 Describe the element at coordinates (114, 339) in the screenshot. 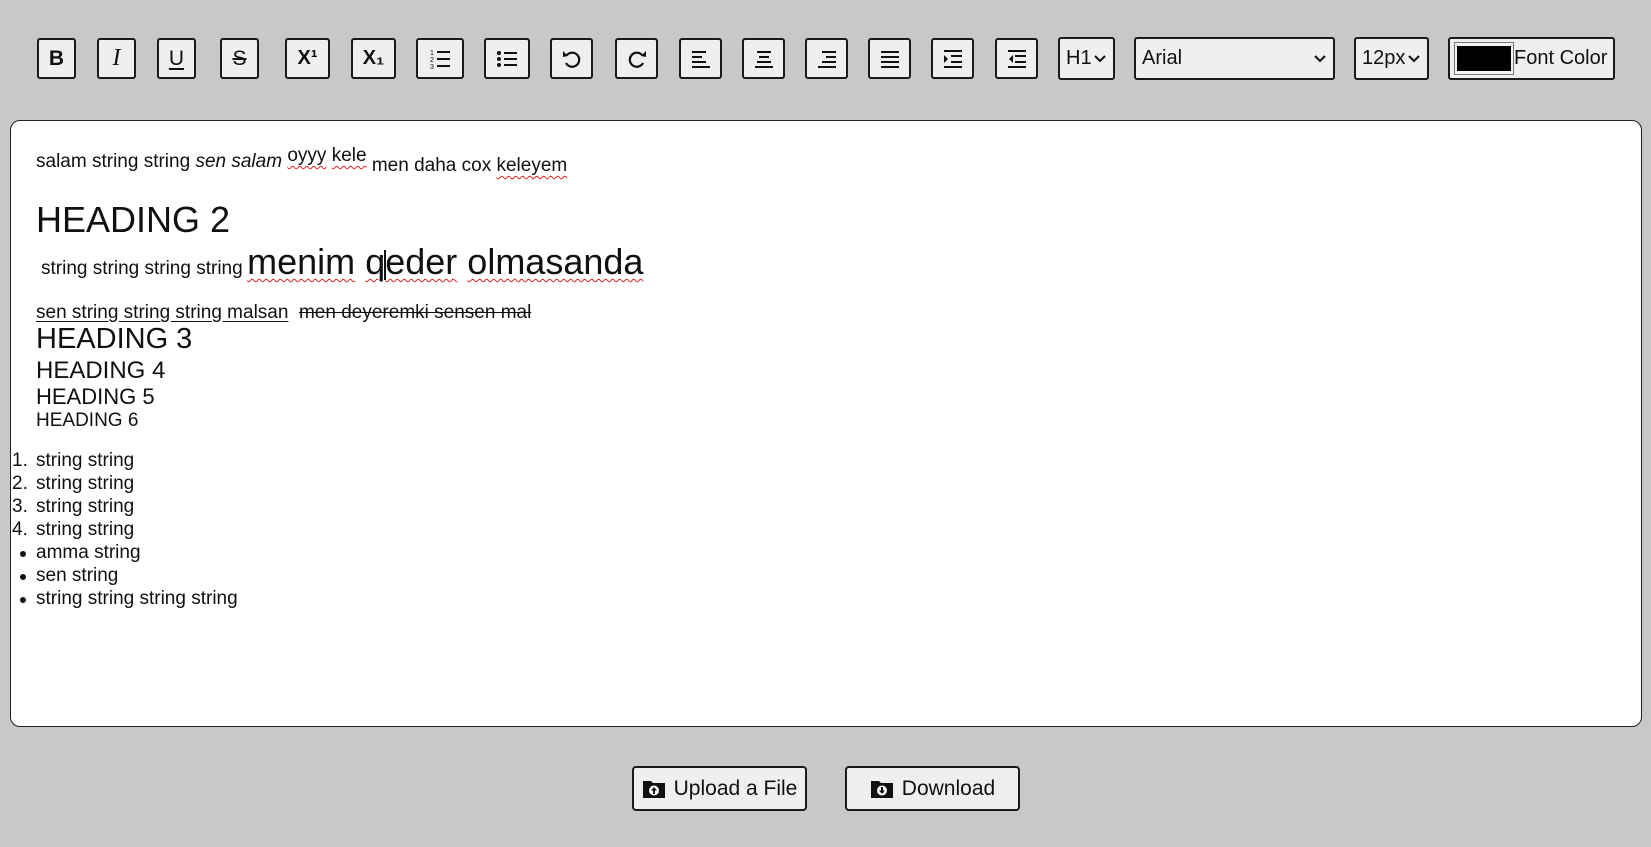

I see `heading-3: HEADING 3` at that location.